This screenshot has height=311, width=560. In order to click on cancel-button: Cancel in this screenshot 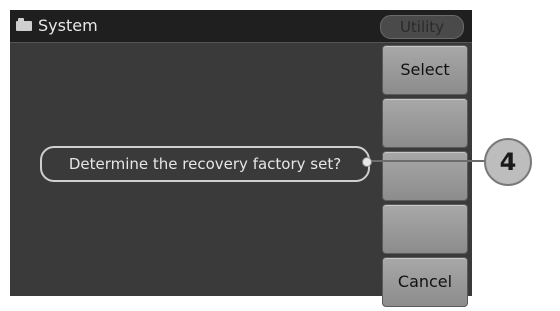, I will do `click(425, 282)`.